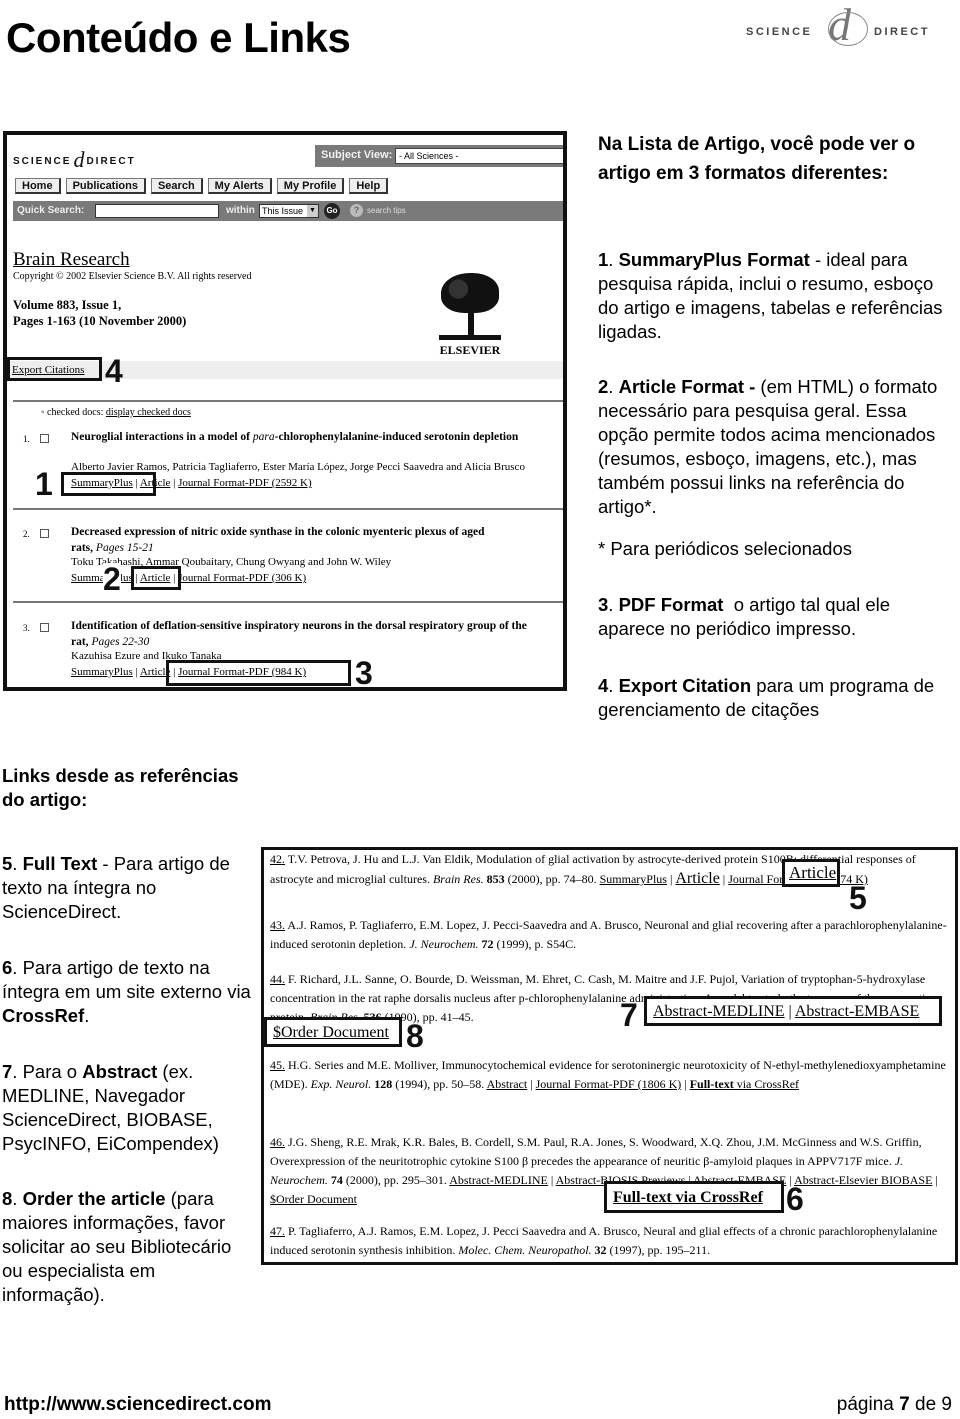  Describe the element at coordinates (697, 878) in the screenshot. I see `article-link: Article` at that location.